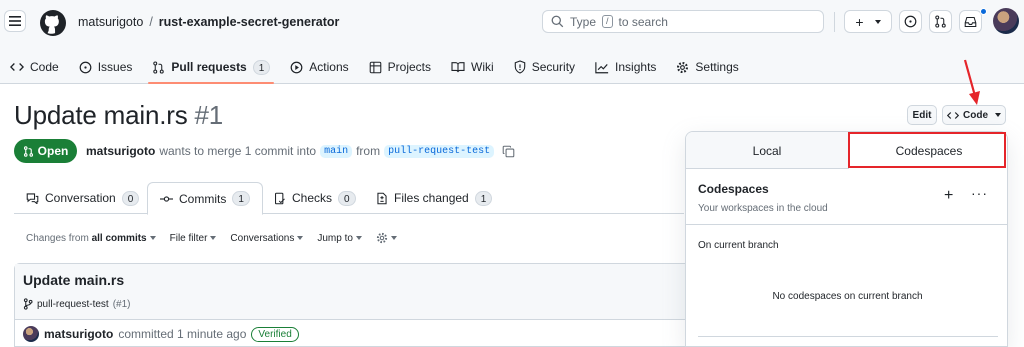  Describe the element at coordinates (53, 23) in the screenshot. I see `github-logo-icon` at that location.